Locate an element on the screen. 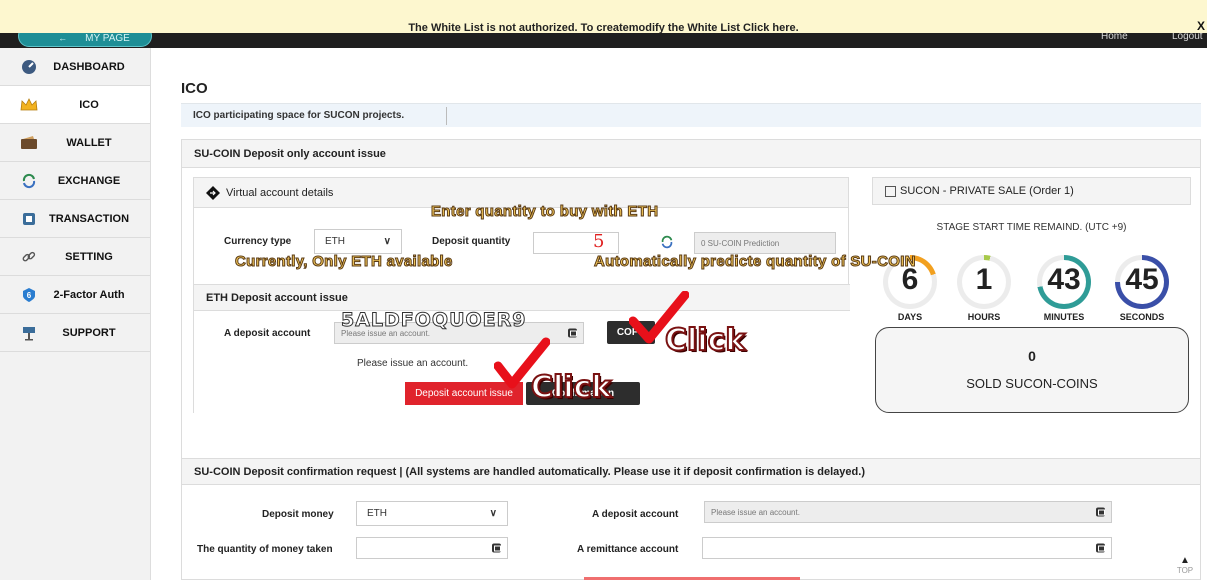 Image resolution: width=1207 pixels, height=580 pixels. countdown-value: 43 is located at coordinates (1064, 279).